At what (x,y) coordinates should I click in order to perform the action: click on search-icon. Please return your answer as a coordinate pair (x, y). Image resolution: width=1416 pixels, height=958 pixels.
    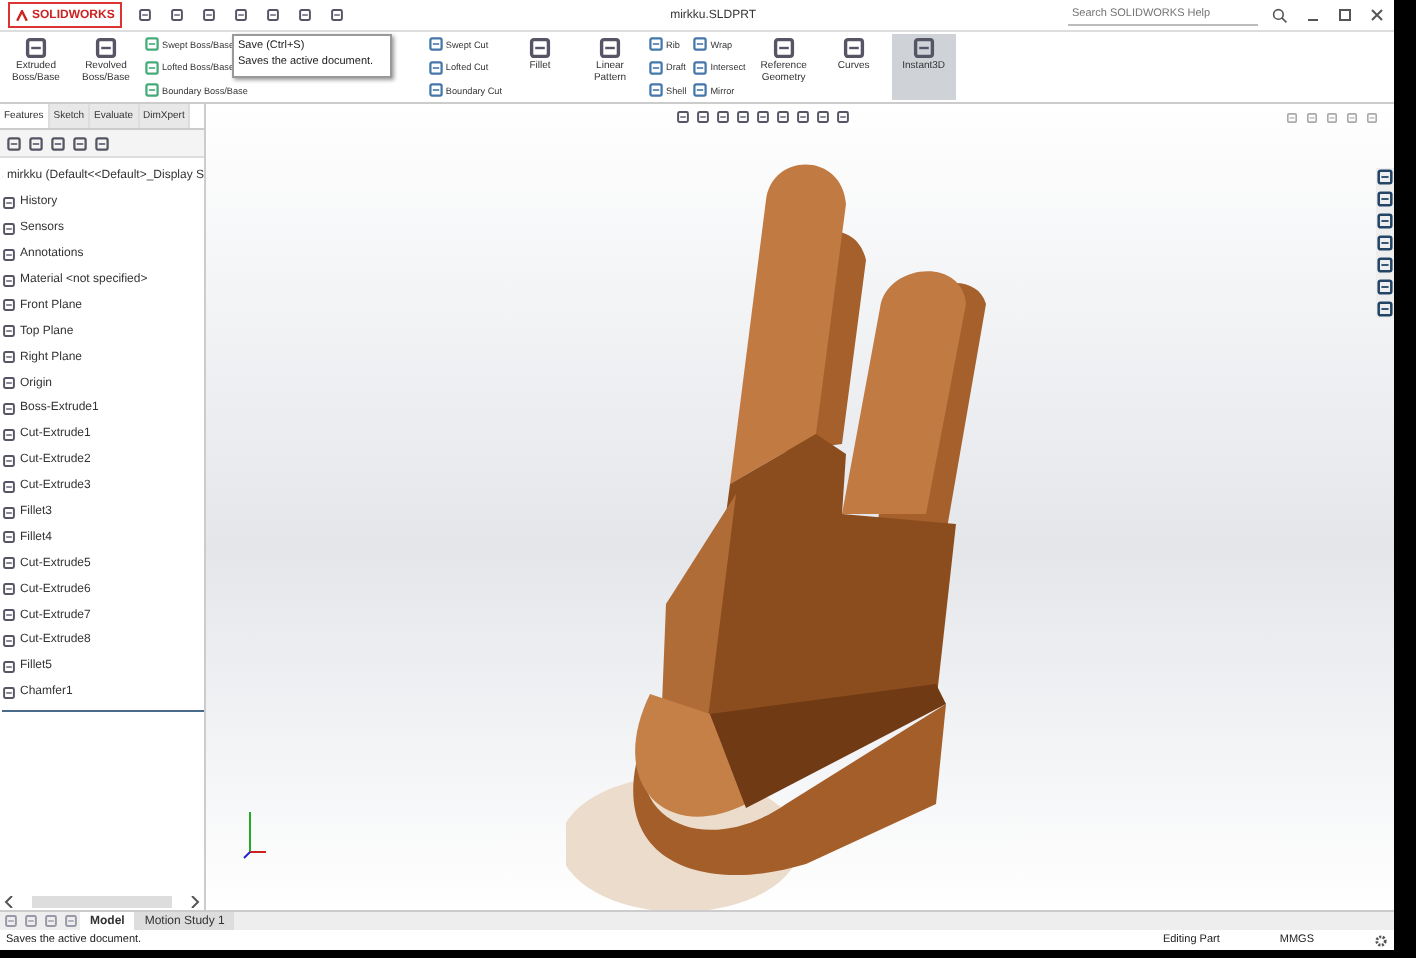
    Looking at the image, I should click on (1280, 15).